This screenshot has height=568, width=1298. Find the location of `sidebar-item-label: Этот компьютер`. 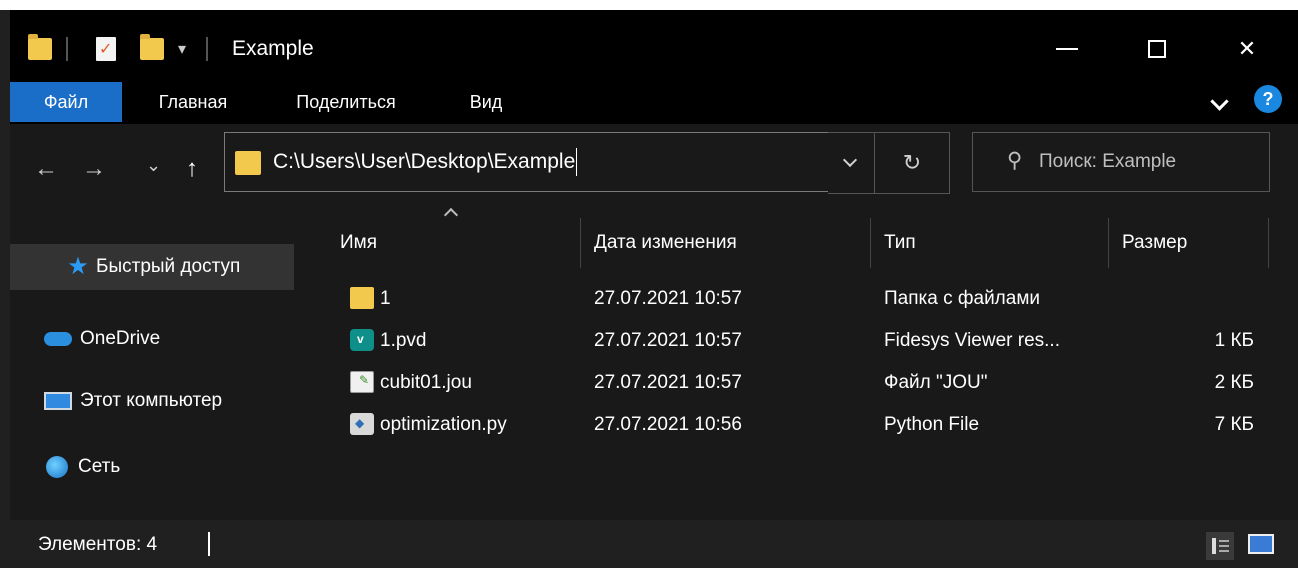

sidebar-item-label: Этот компьютер is located at coordinates (151, 400).